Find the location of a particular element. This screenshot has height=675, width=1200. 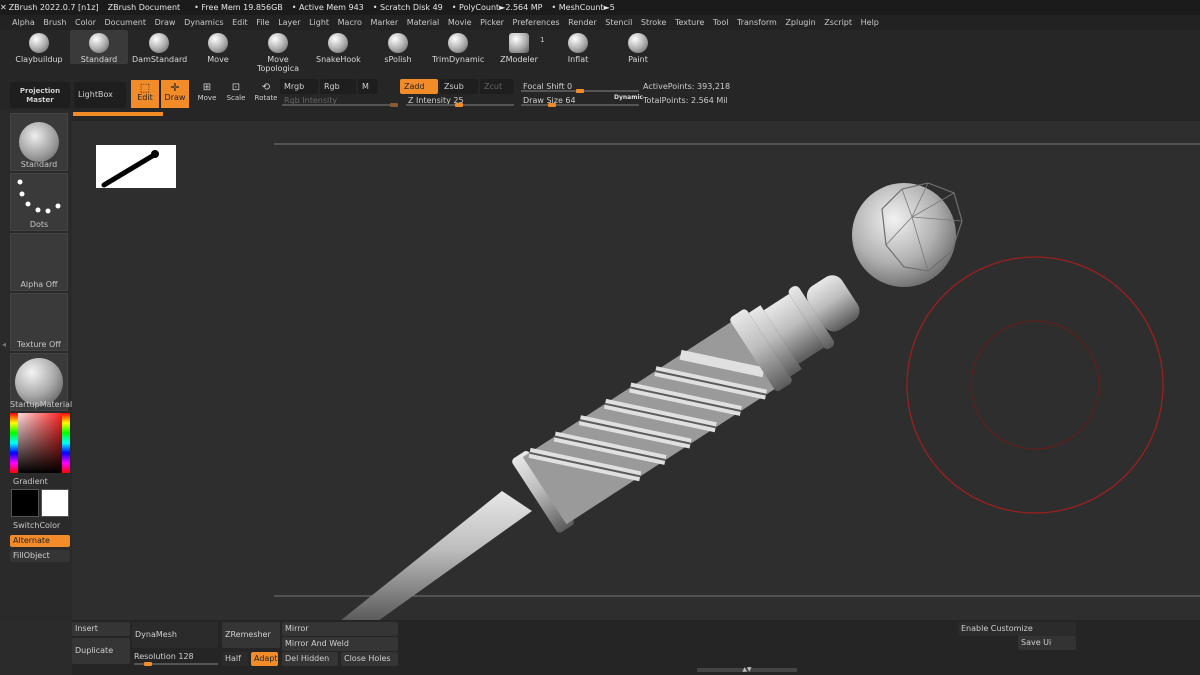

alternate-button: Alternate is located at coordinates (40, 541).